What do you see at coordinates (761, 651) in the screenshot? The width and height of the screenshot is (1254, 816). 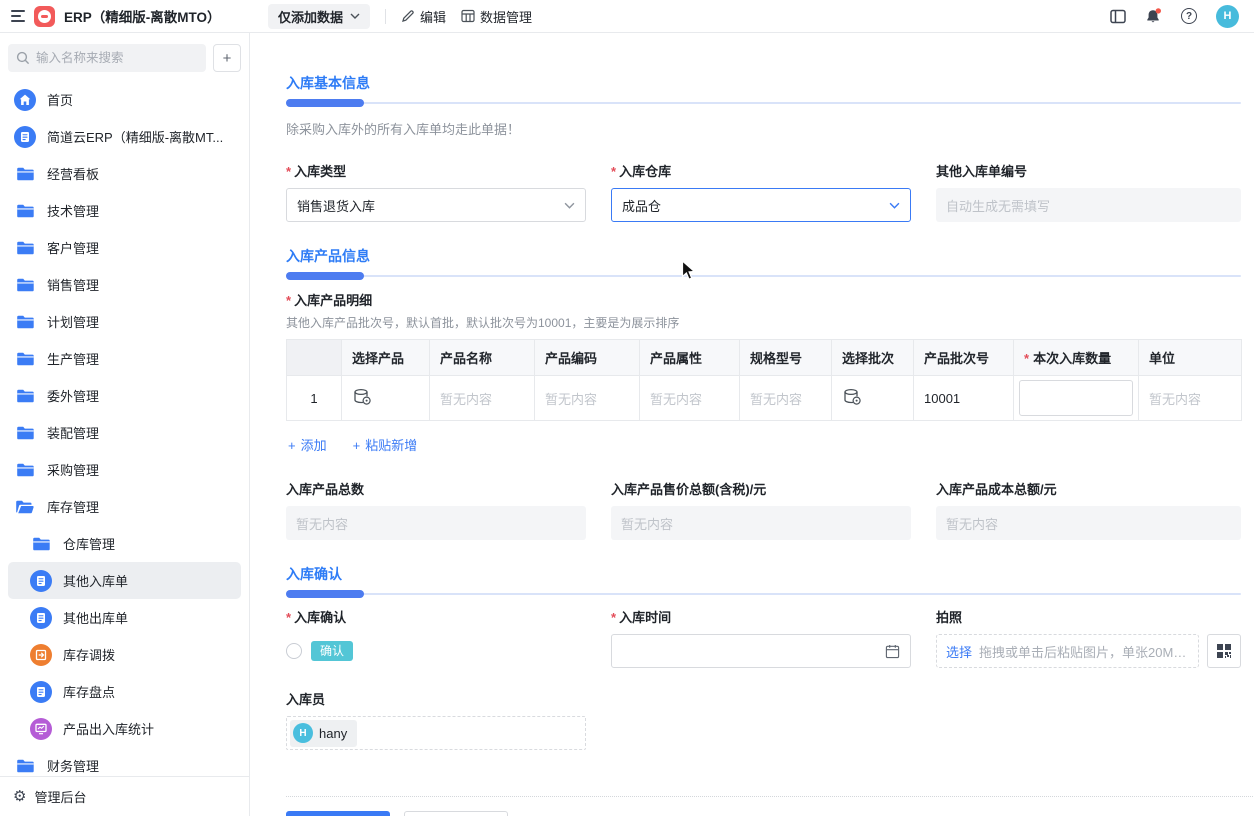 I see `inbound-time-input` at bounding box center [761, 651].